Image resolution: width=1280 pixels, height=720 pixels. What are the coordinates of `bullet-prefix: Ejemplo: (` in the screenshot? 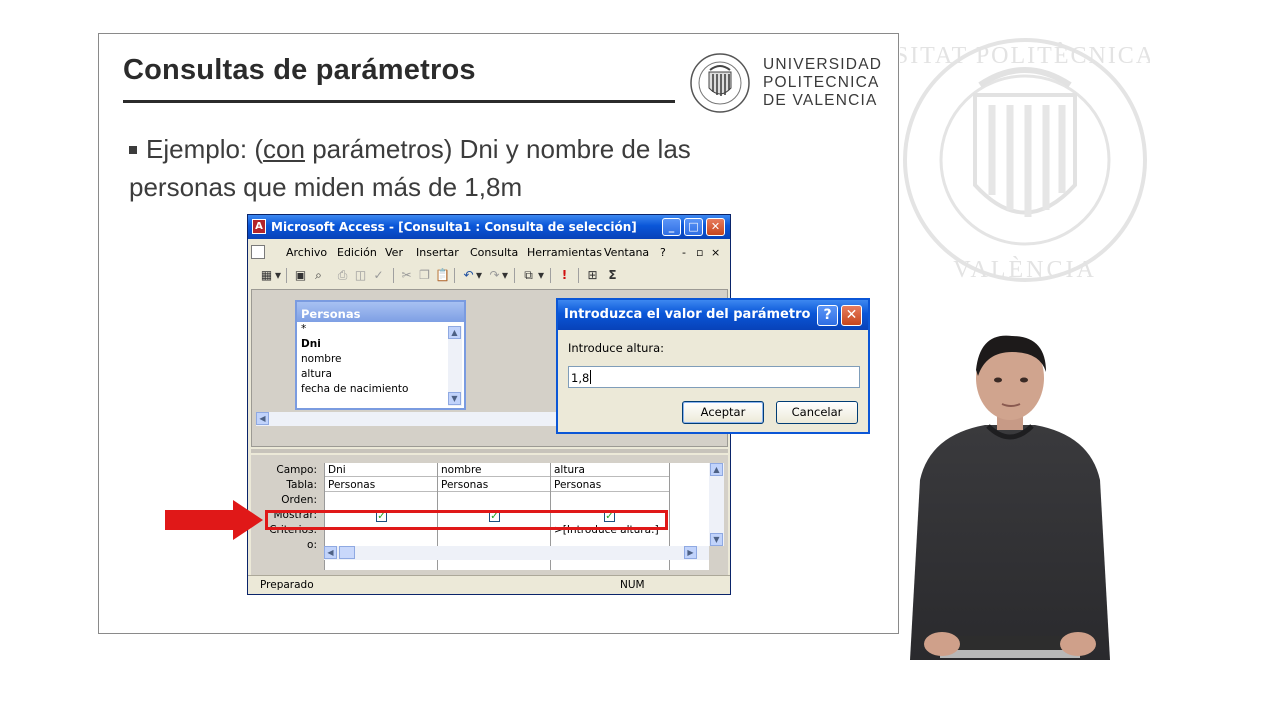 It's located at (205, 149).